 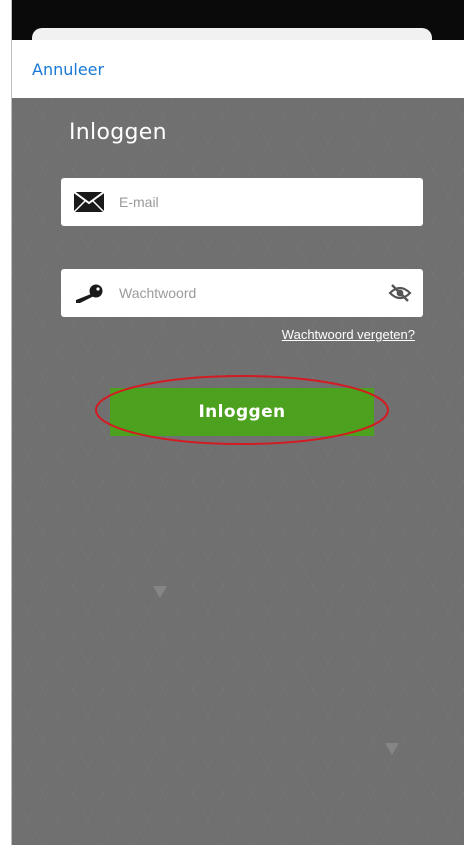 What do you see at coordinates (400, 293) in the screenshot?
I see `eye-slash-icon` at bounding box center [400, 293].